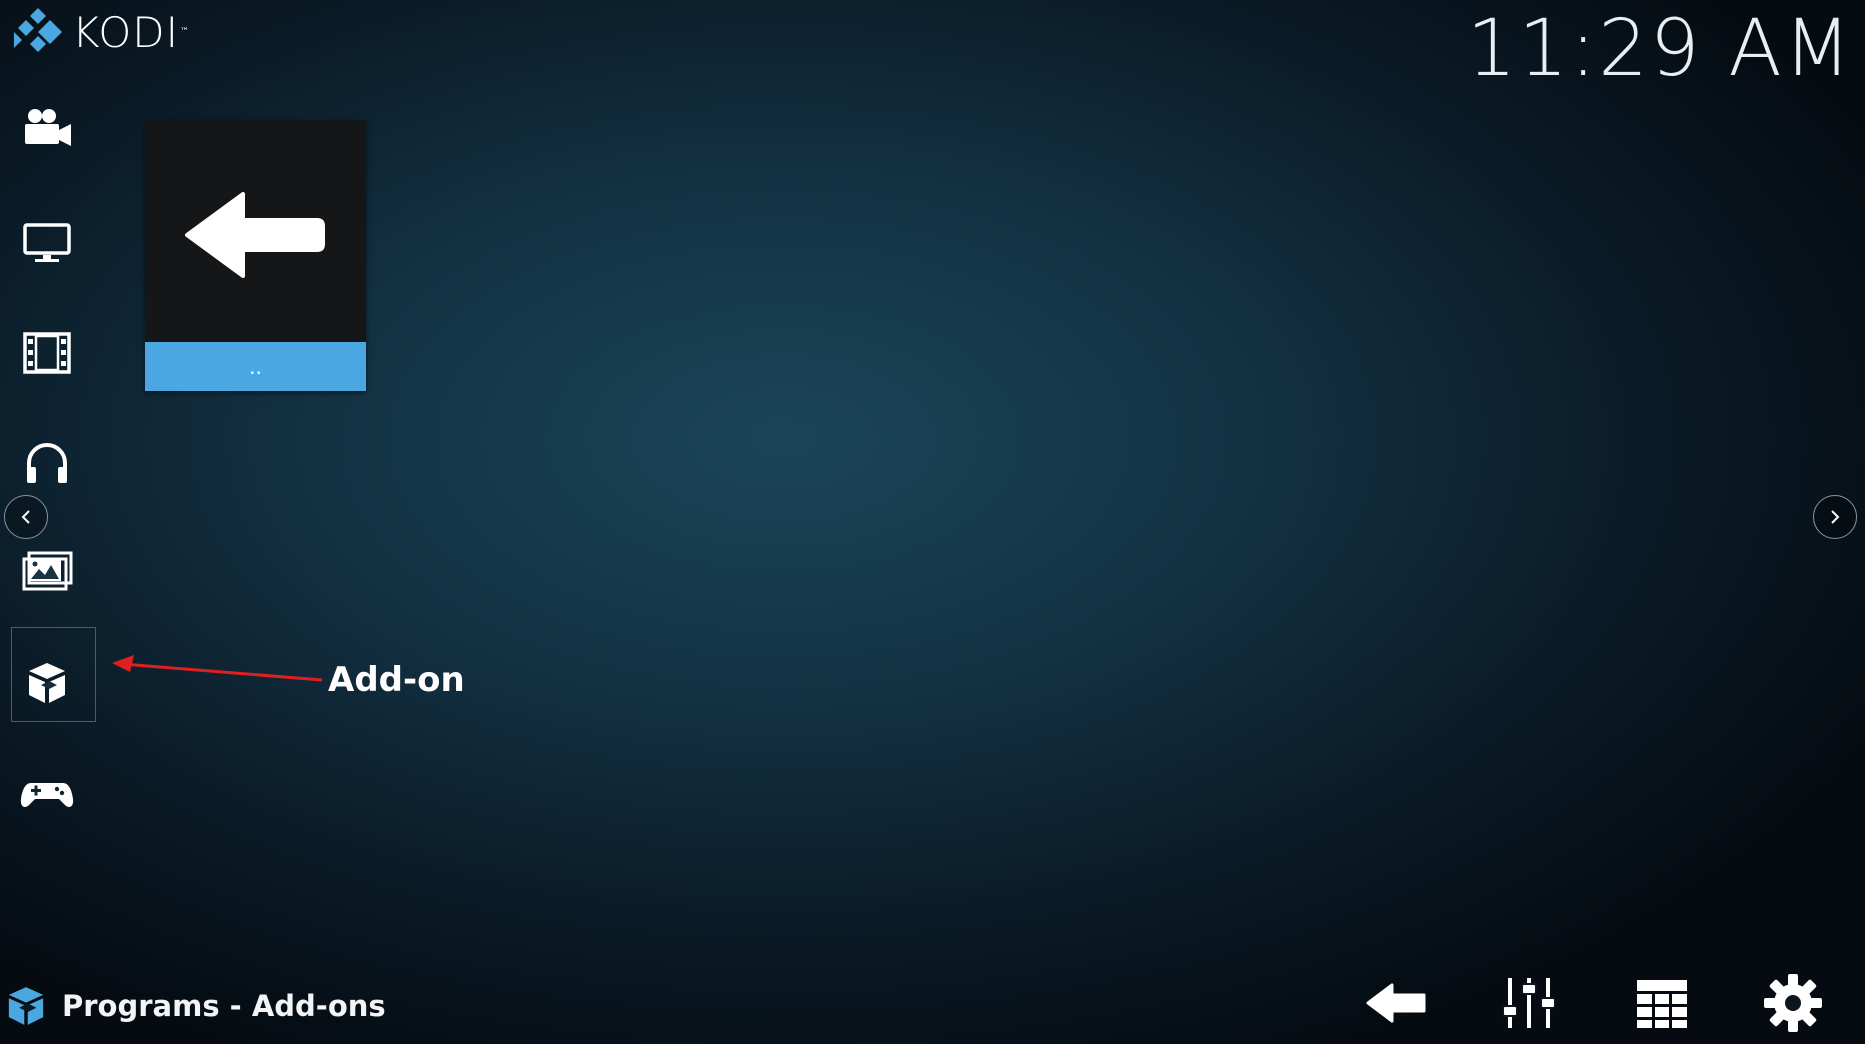  Describe the element at coordinates (26, 1006) in the screenshot. I see `addon-box-icon` at that location.